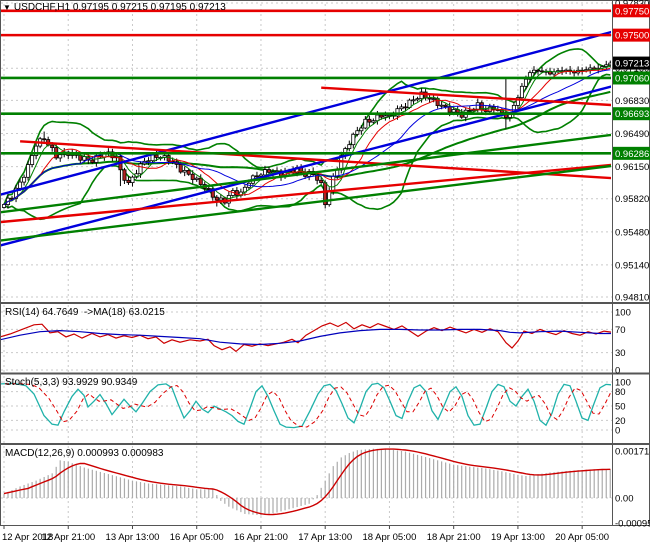 The height and width of the screenshot is (550, 650). What do you see at coordinates (617, 371) in the screenshot?
I see `rsi-axis-label: 0` at bounding box center [617, 371].